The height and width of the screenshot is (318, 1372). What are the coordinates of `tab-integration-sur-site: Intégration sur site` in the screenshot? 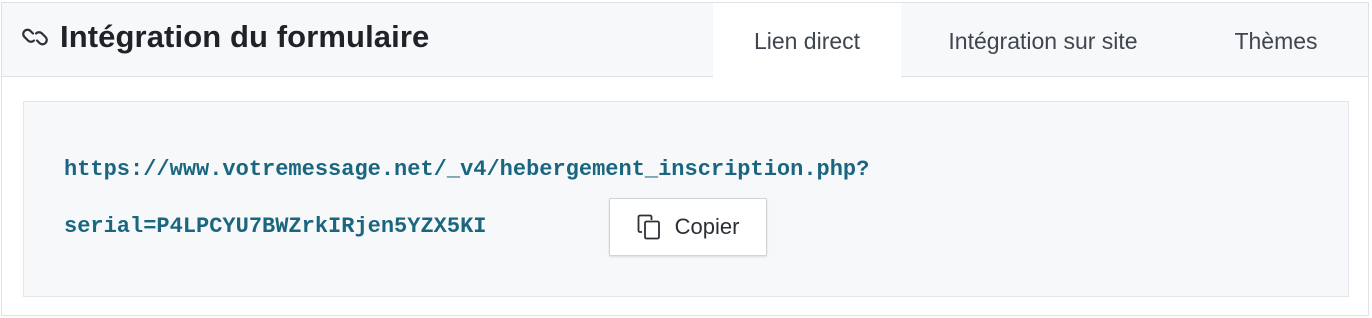 It's located at (1043, 41).